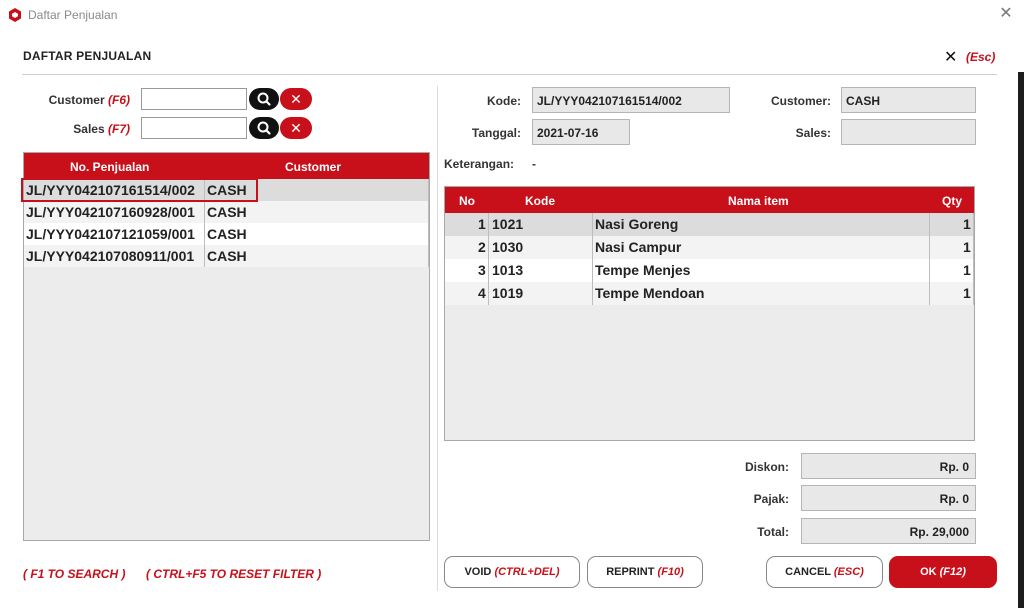 The image size is (1024, 608). What do you see at coordinates (194, 128) in the screenshot?
I see `sales-filter-input` at bounding box center [194, 128].